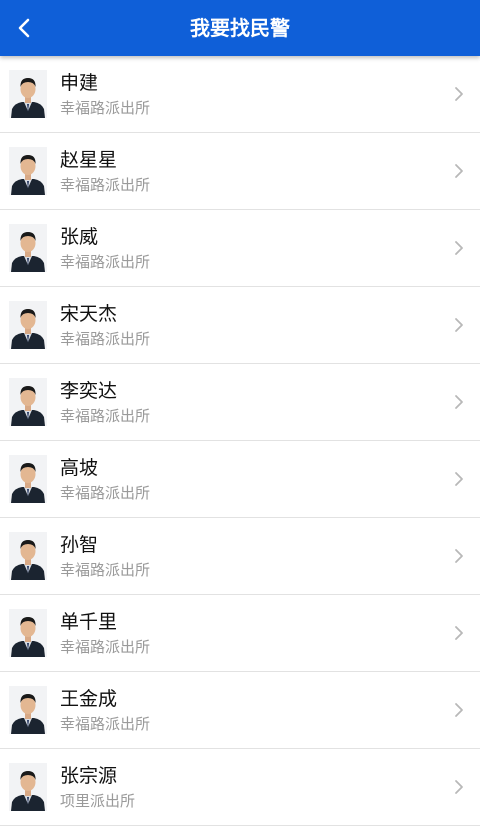 The height and width of the screenshot is (826, 480). What do you see at coordinates (240, 171) in the screenshot?
I see `officer-row: 赵星星 幸福路派出所` at bounding box center [240, 171].